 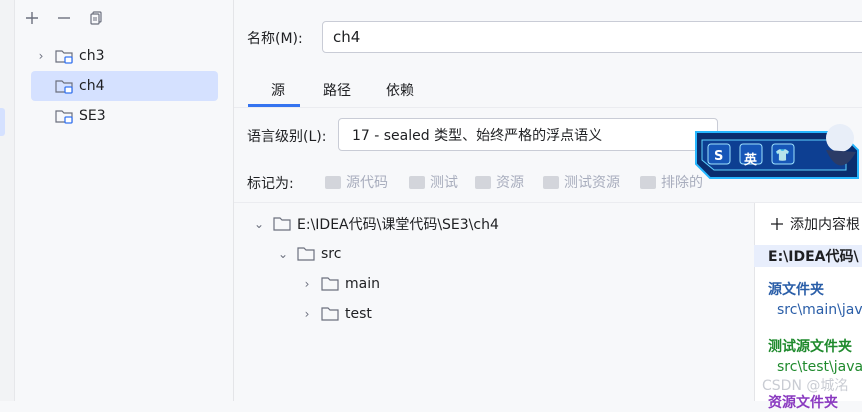 I want to click on test-resource-folder-icon, so click(x=551, y=182).